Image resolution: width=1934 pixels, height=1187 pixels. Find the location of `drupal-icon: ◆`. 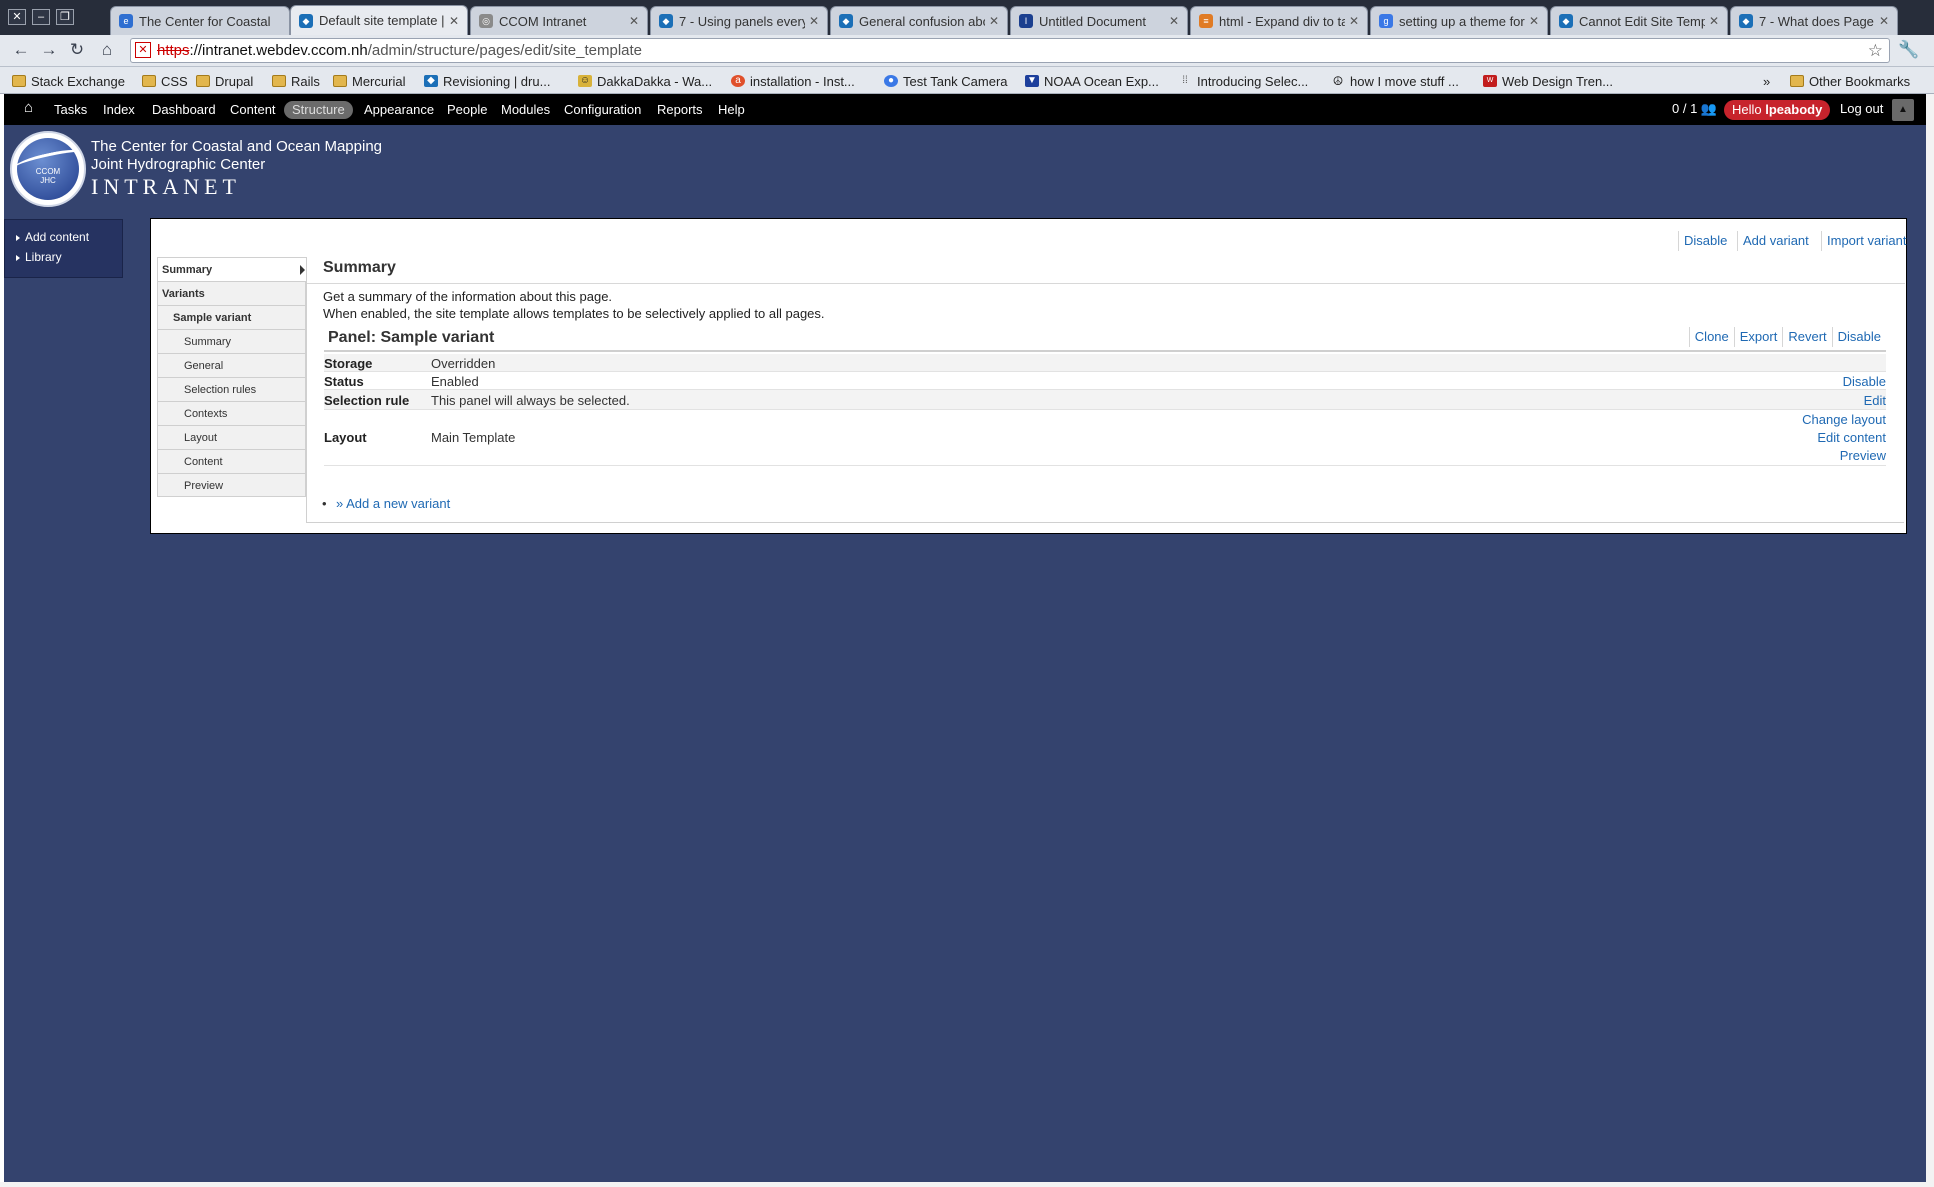

drupal-icon: ◆ is located at coordinates (431, 81).